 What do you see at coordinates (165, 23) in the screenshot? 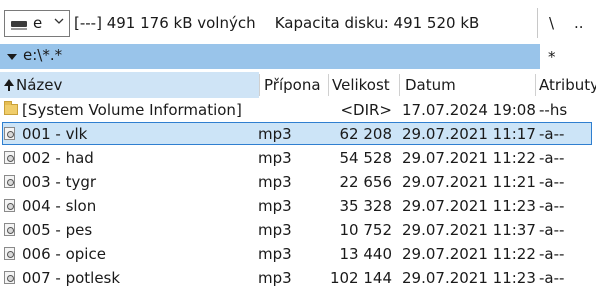
I see `free-space-label: [---] 491 176 kB volných` at bounding box center [165, 23].